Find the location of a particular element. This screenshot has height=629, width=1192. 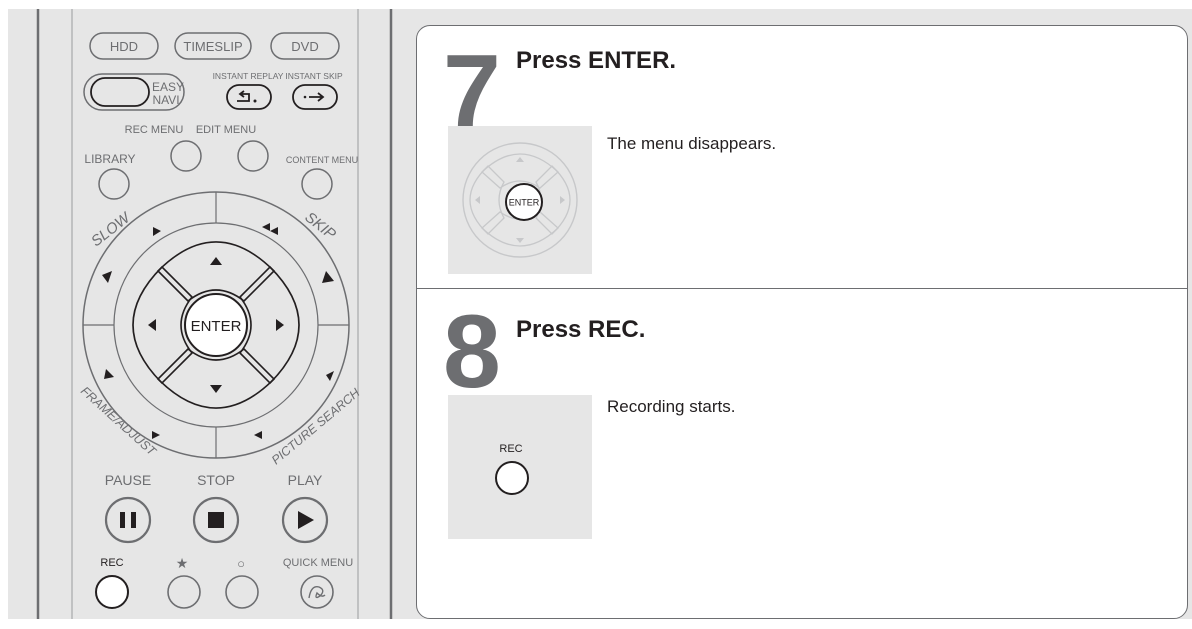

step-8-number: 8 is located at coordinates (472, 352).